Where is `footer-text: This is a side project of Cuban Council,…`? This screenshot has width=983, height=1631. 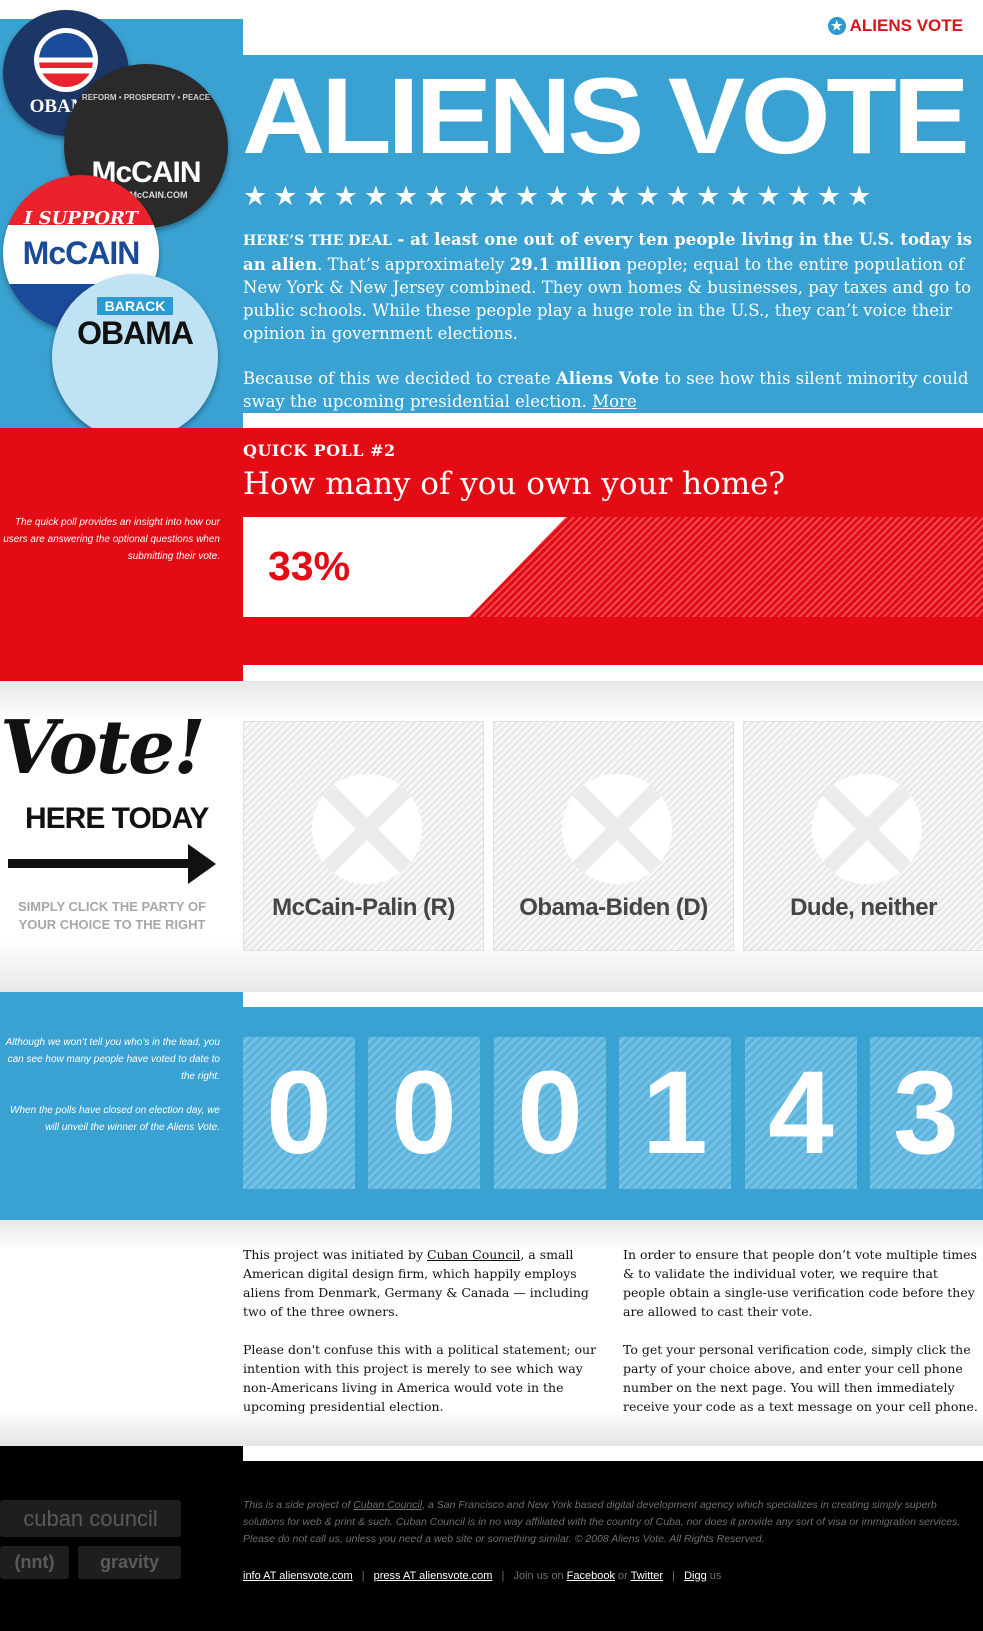 footer-text: This is a side project of Cuban Council,… is located at coordinates (602, 1522).